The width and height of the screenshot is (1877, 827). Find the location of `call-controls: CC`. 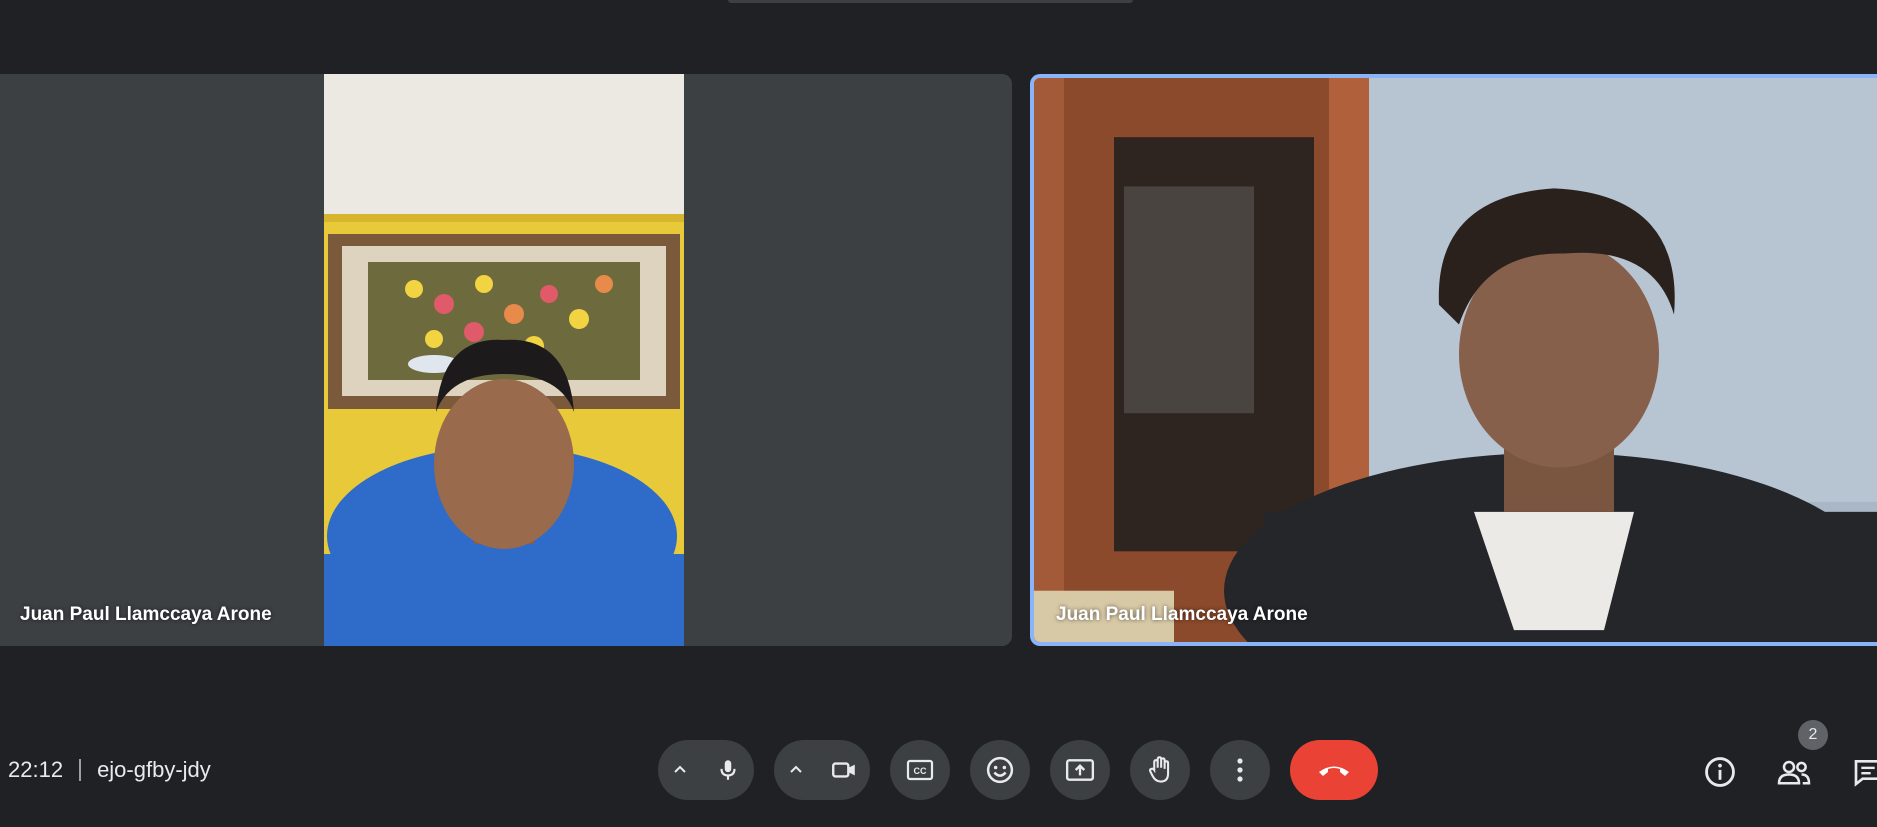

call-controls: CC is located at coordinates (1018, 770).